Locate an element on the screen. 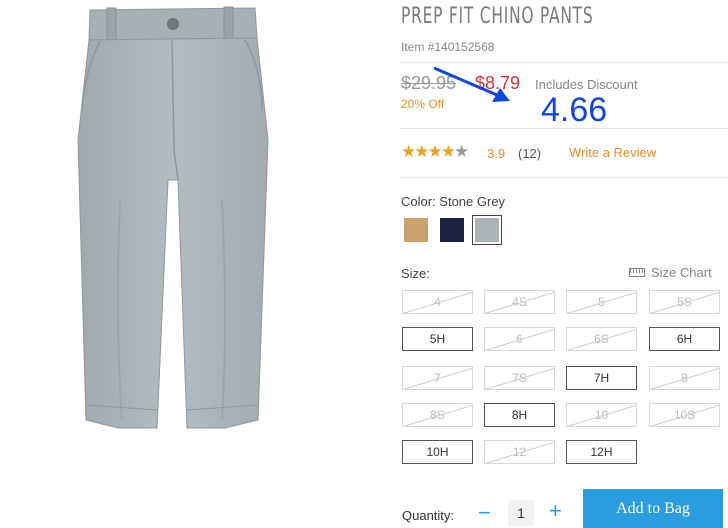 The height and width of the screenshot is (528, 728). ruler-icon is located at coordinates (637, 273).